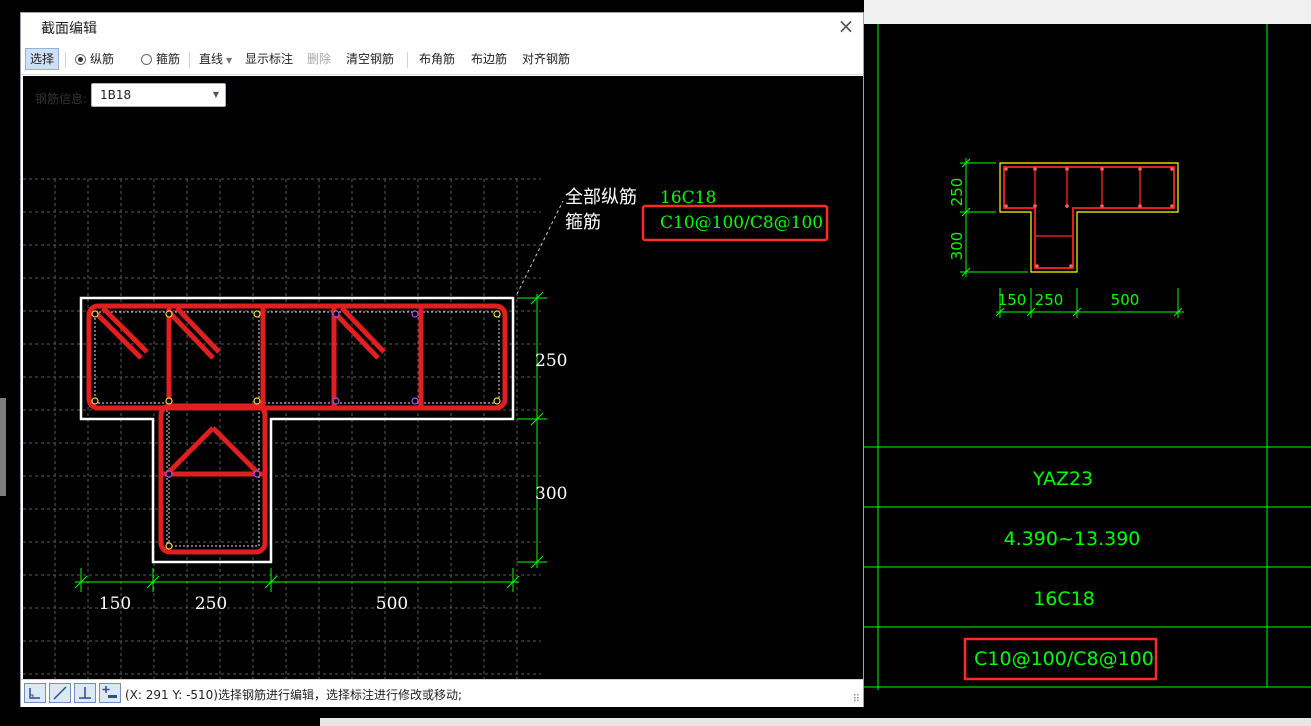 This screenshot has width=1311, height=726. I want to click on stirrup-radio-label: 箍筋, so click(168, 59).